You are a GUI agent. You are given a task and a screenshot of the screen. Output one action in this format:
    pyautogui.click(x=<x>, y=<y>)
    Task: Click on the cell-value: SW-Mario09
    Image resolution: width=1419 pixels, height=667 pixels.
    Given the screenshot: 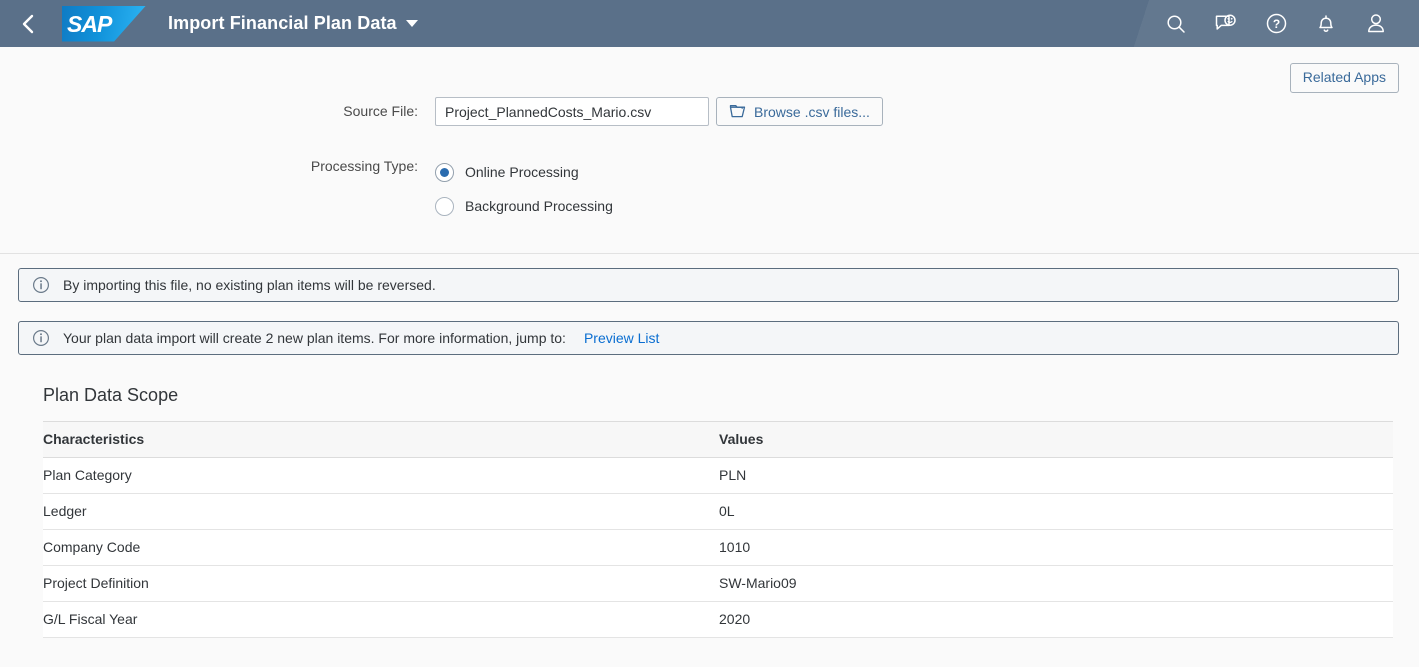 What is the action you would take?
    pyautogui.click(x=1056, y=583)
    